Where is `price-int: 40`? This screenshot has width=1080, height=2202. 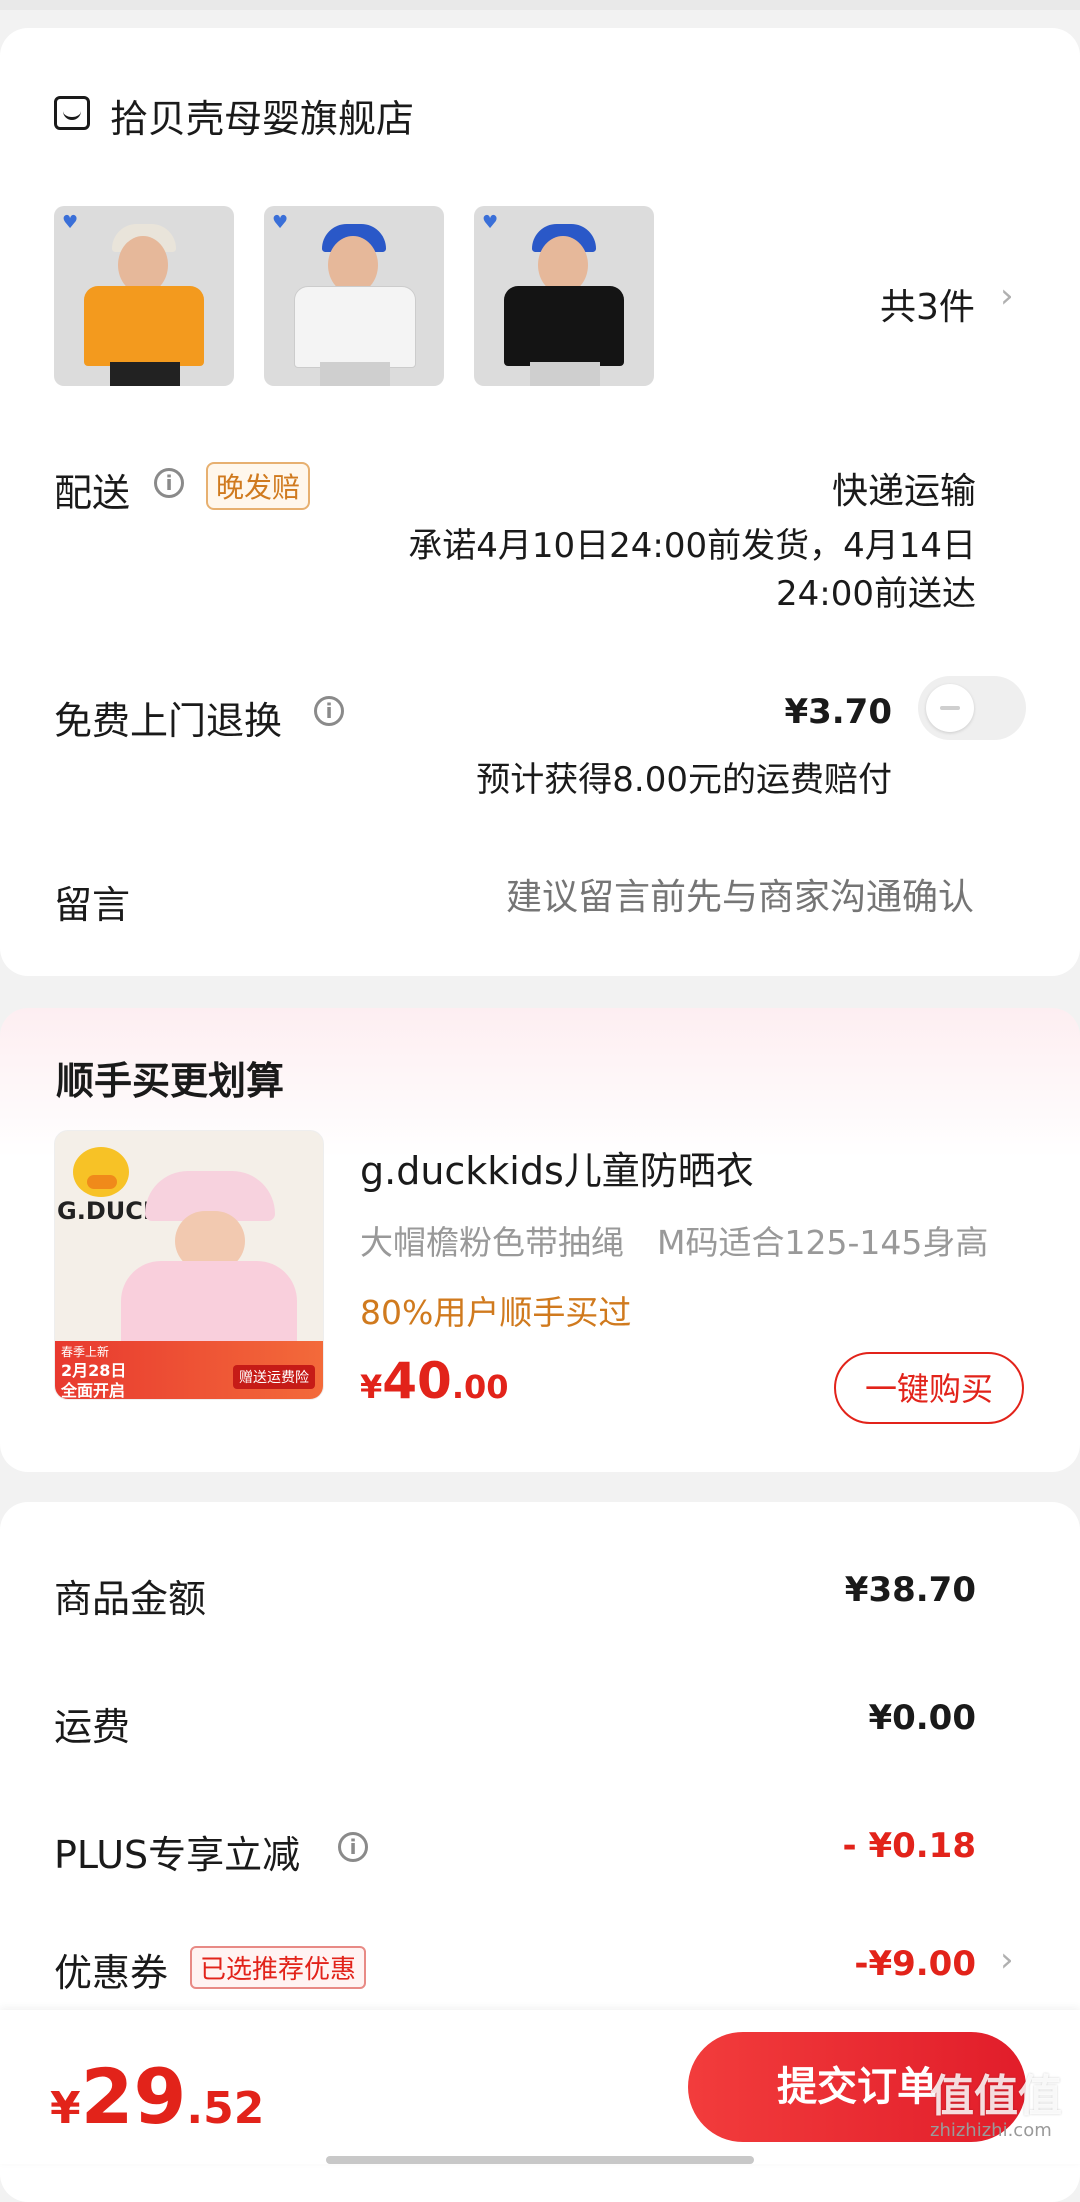 price-int: 40 is located at coordinates (417, 1381).